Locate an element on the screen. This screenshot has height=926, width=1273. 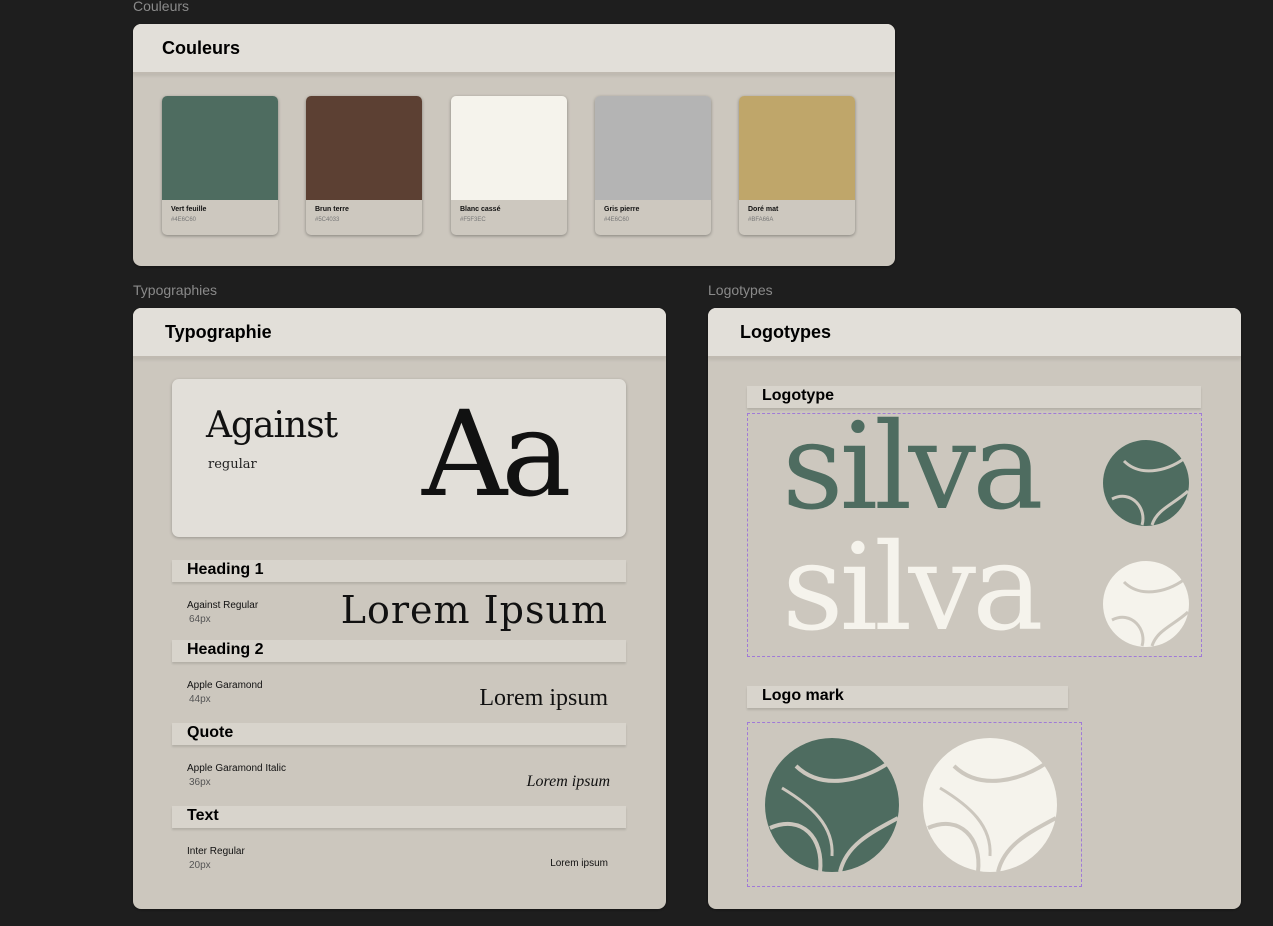
frame-label-logos: Logotypes is located at coordinates (740, 290).